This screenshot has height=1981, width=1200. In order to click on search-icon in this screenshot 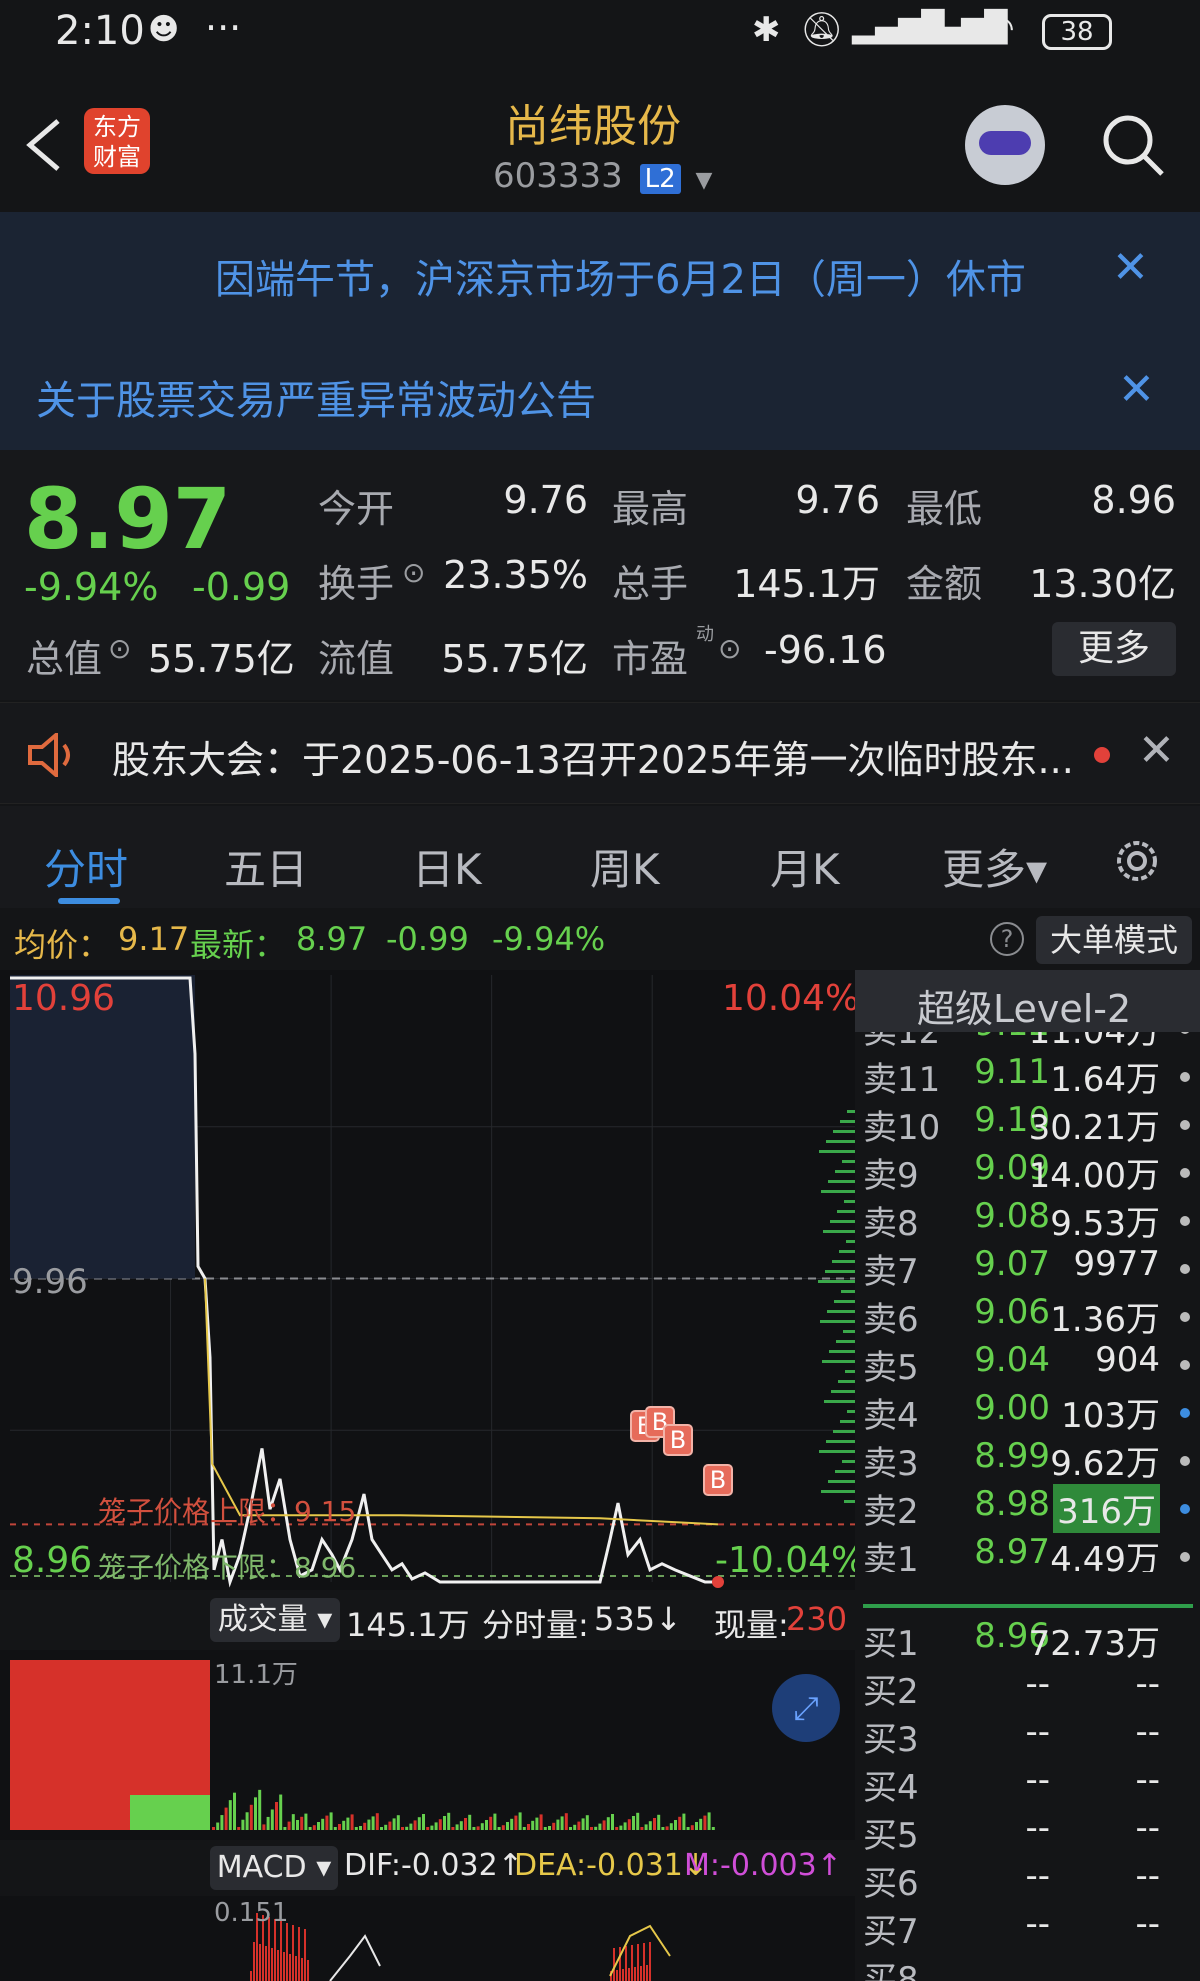, I will do `click(1133, 145)`.